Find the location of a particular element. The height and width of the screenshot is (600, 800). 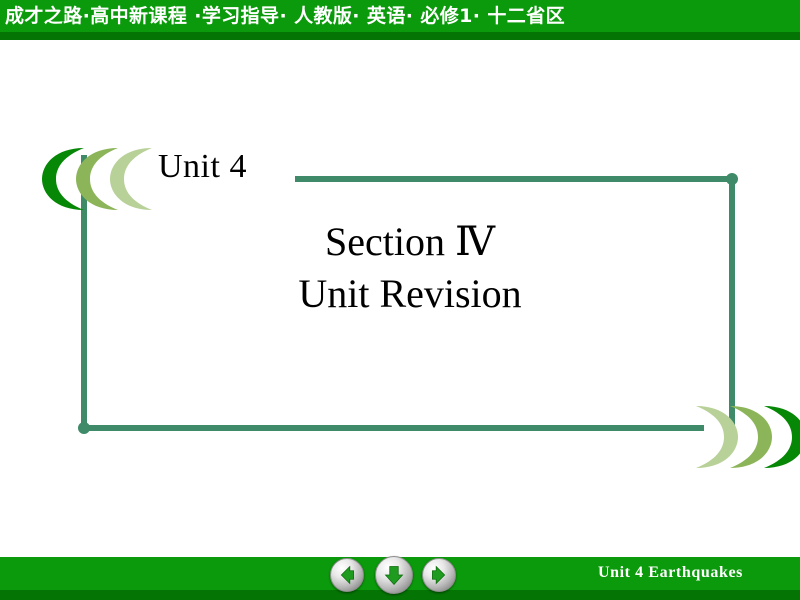

arrow-down-icon is located at coordinates (394, 576).